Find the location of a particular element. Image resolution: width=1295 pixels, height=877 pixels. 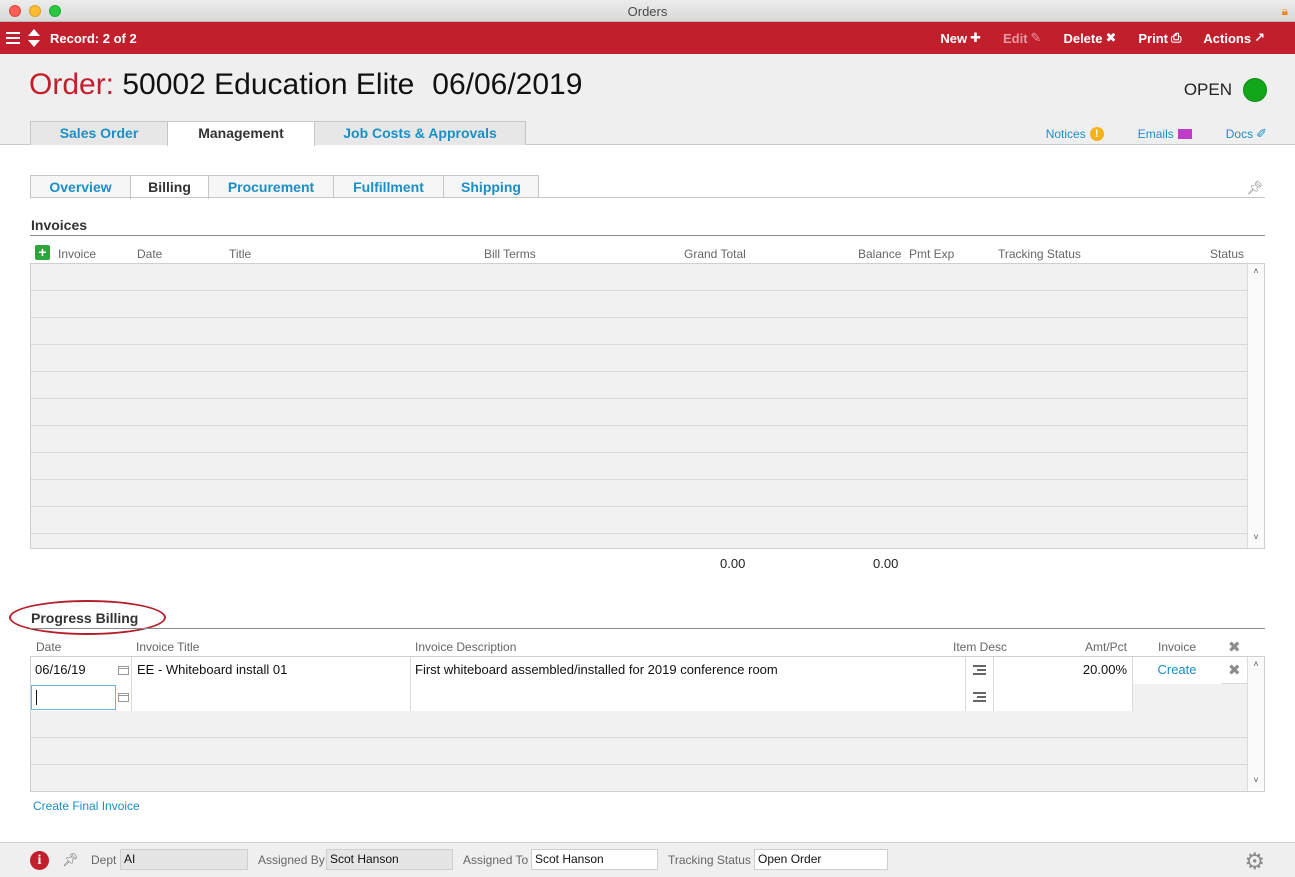

new-row-date-input is located at coordinates (73, 697).